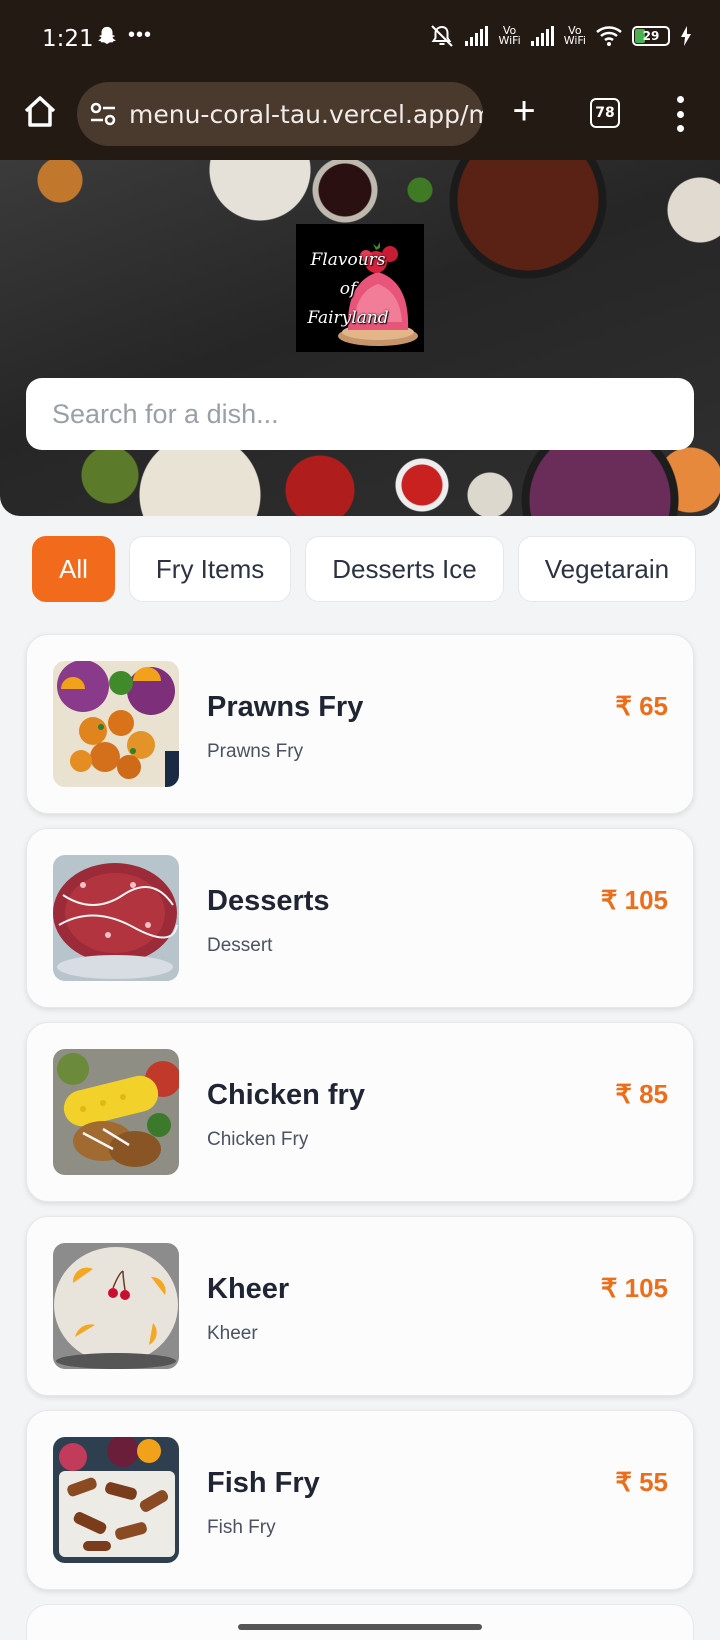 The image size is (720, 1640). I want to click on charging-bolt-icon, so click(686, 36).